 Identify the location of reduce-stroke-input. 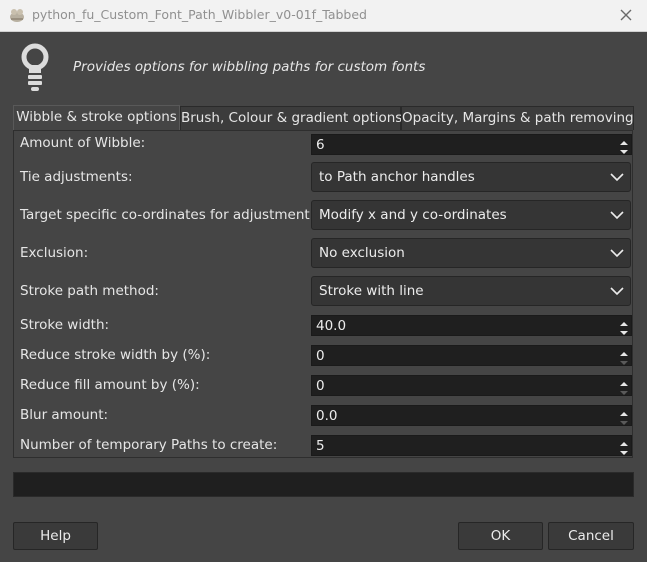
(461, 355).